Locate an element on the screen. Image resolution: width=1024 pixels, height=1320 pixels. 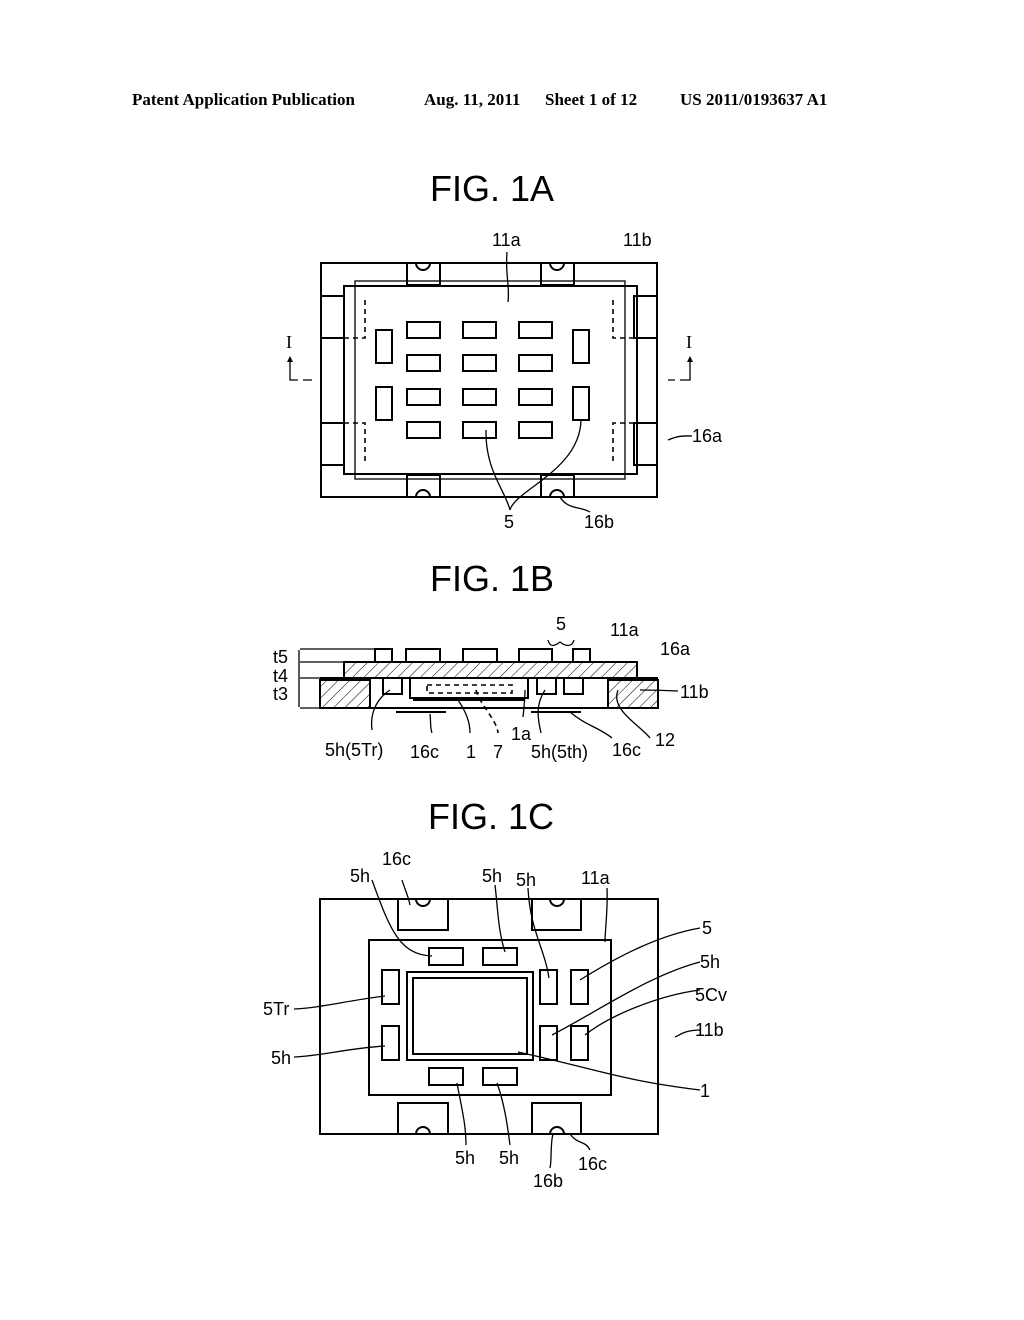
label-5h-c: 5h is located at coordinates (526, 880).